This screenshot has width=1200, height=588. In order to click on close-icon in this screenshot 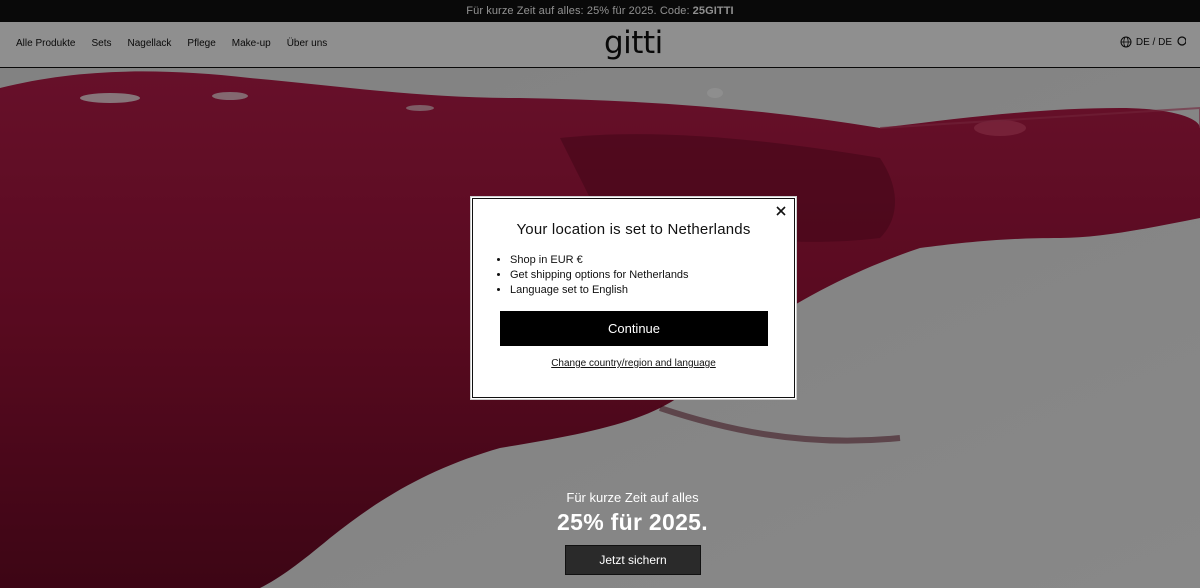, I will do `click(781, 211)`.